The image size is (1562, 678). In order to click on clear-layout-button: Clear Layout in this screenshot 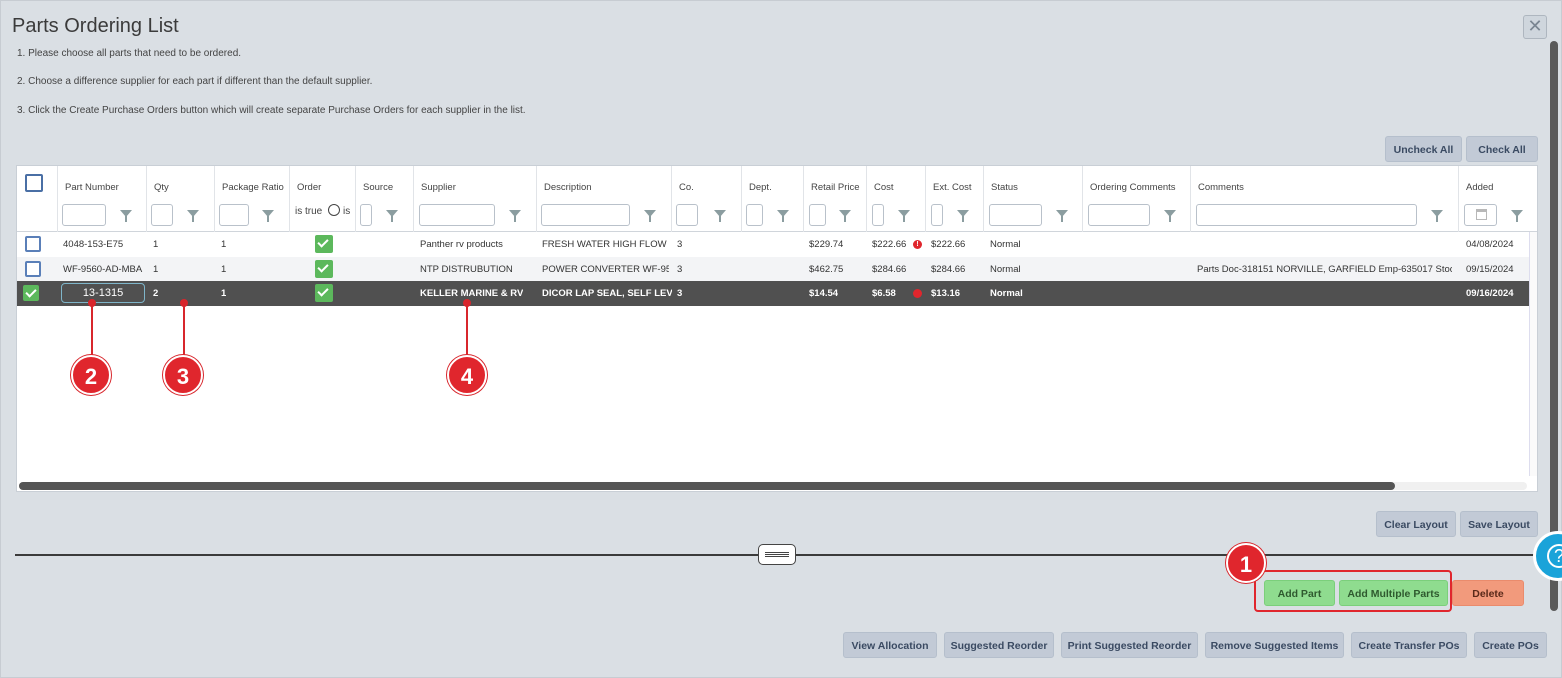, I will do `click(1416, 524)`.